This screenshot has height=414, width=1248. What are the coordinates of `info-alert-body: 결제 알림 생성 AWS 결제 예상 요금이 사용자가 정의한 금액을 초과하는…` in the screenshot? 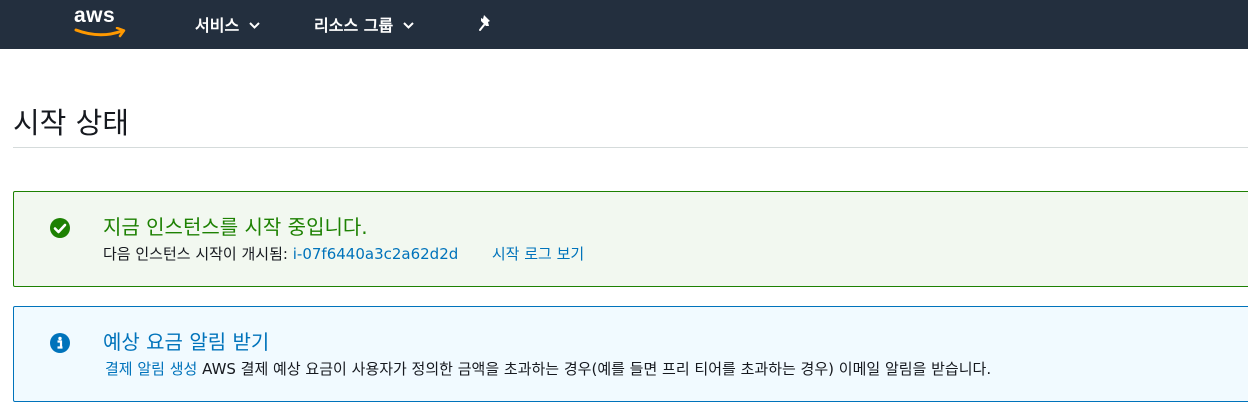 It's located at (548, 368).